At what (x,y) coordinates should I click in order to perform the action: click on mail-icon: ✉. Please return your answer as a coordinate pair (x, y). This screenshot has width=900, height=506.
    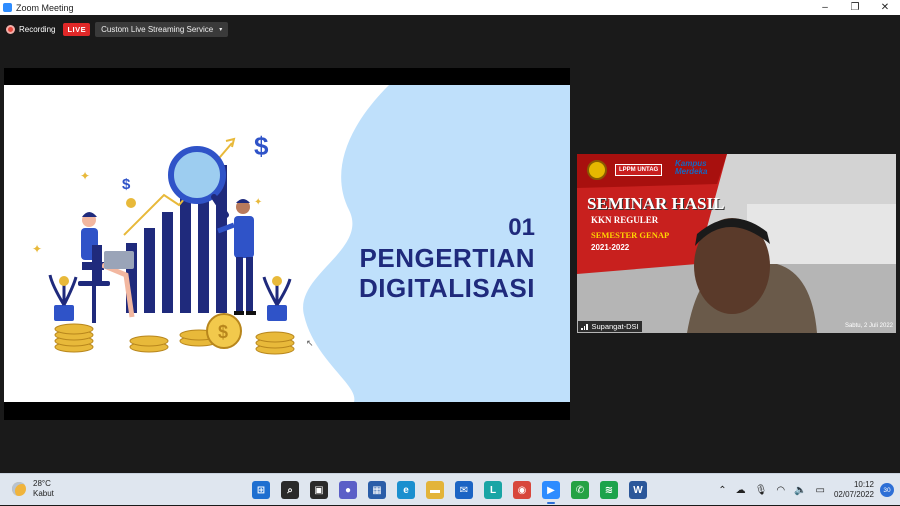
    Looking at the image, I should click on (464, 490).